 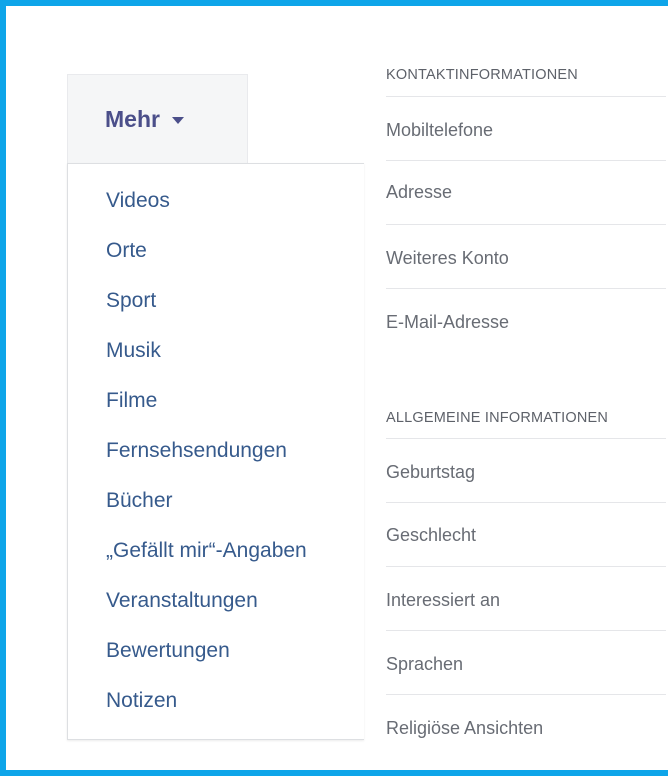 What do you see at coordinates (206, 551) in the screenshot?
I see `menu-item-gefaellt-mir: „Gefällt mir“-Angaben` at bounding box center [206, 551].